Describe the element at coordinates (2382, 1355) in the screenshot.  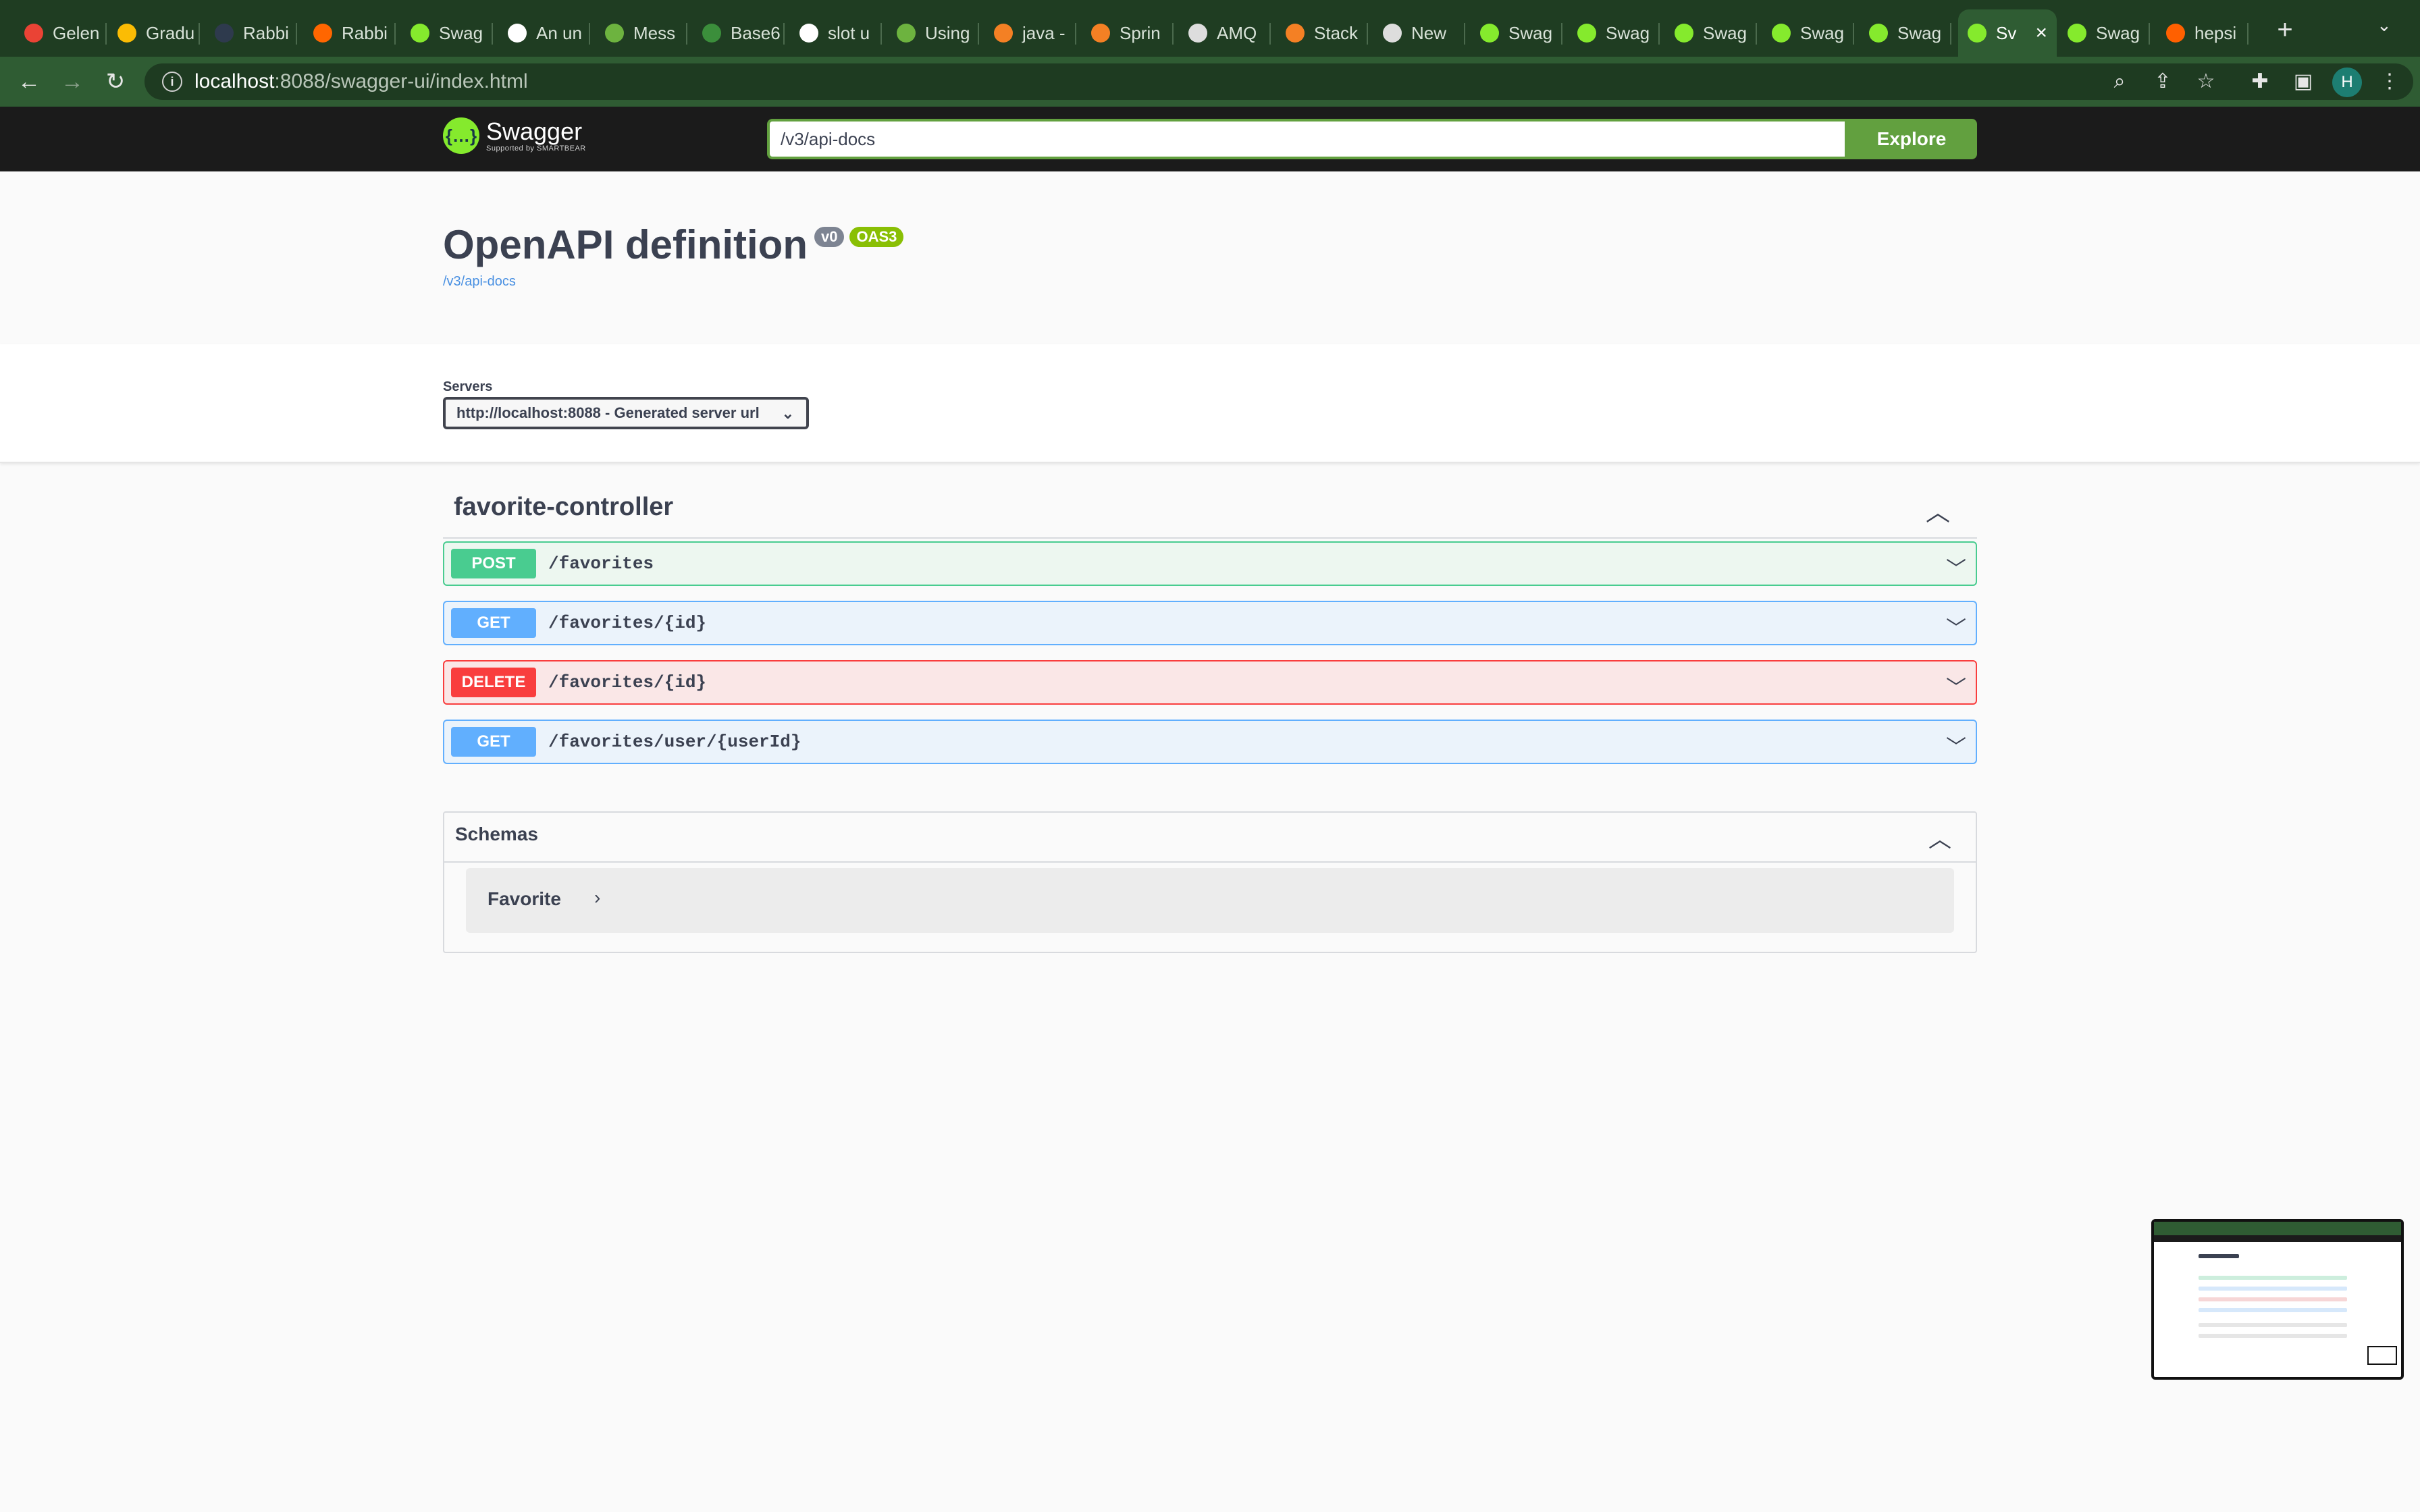
I see `thumbnail-frame` at that location.